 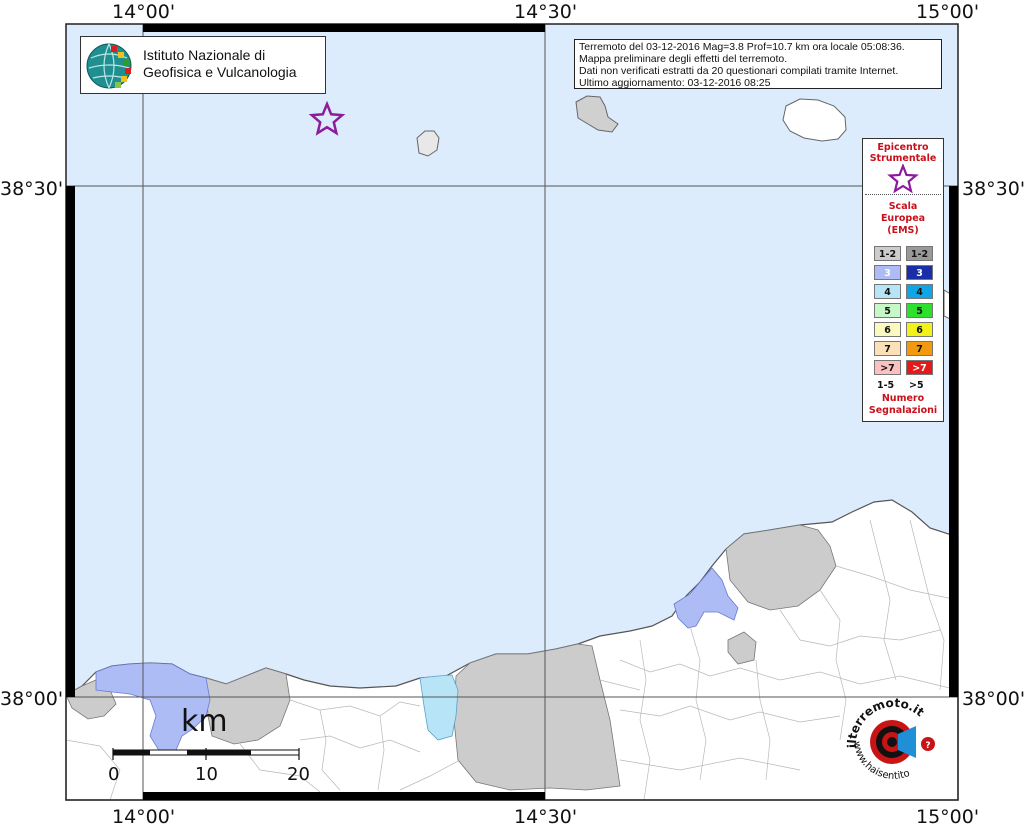 What do you see at coordinates (887, 272) in the screenshot?
I see `legend-cell-left: 3` at bounding box center [887, 272].